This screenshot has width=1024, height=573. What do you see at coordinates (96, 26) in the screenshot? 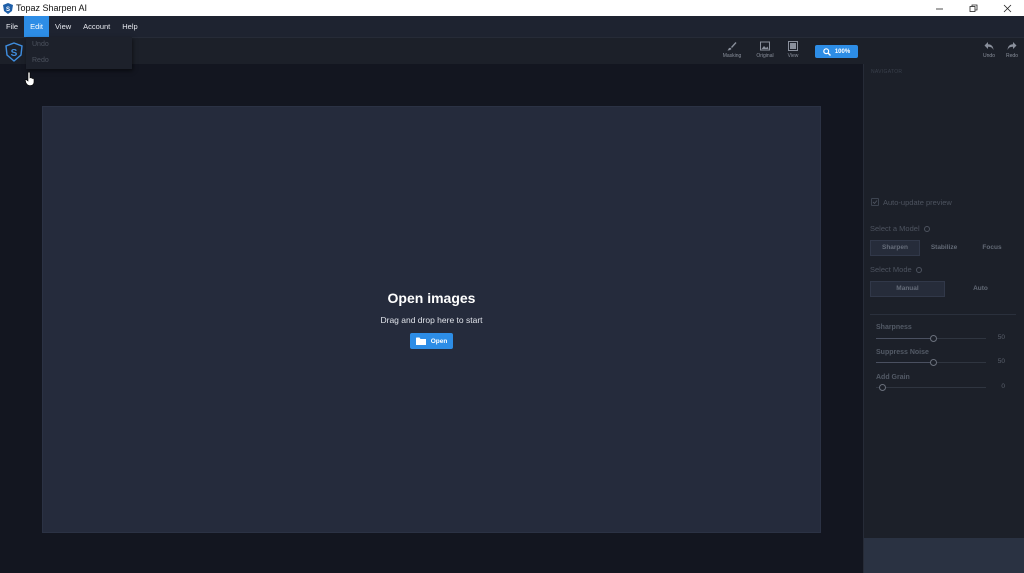
I see `menu-account: Account` at bounding box center [96, 26].